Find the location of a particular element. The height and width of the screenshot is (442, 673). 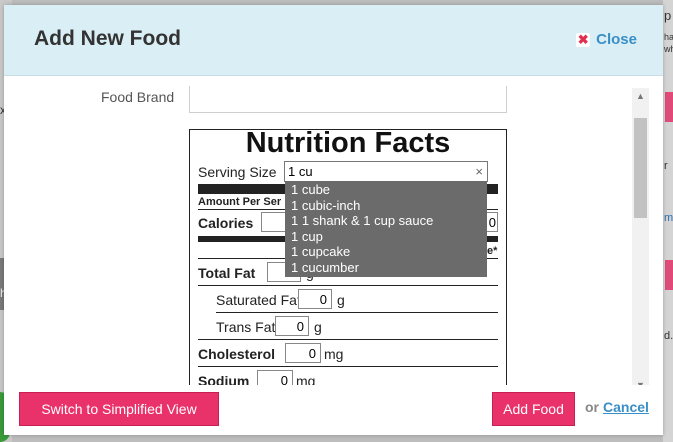

serving-size-input: 1 cu × is located at coordinates (386, 171).